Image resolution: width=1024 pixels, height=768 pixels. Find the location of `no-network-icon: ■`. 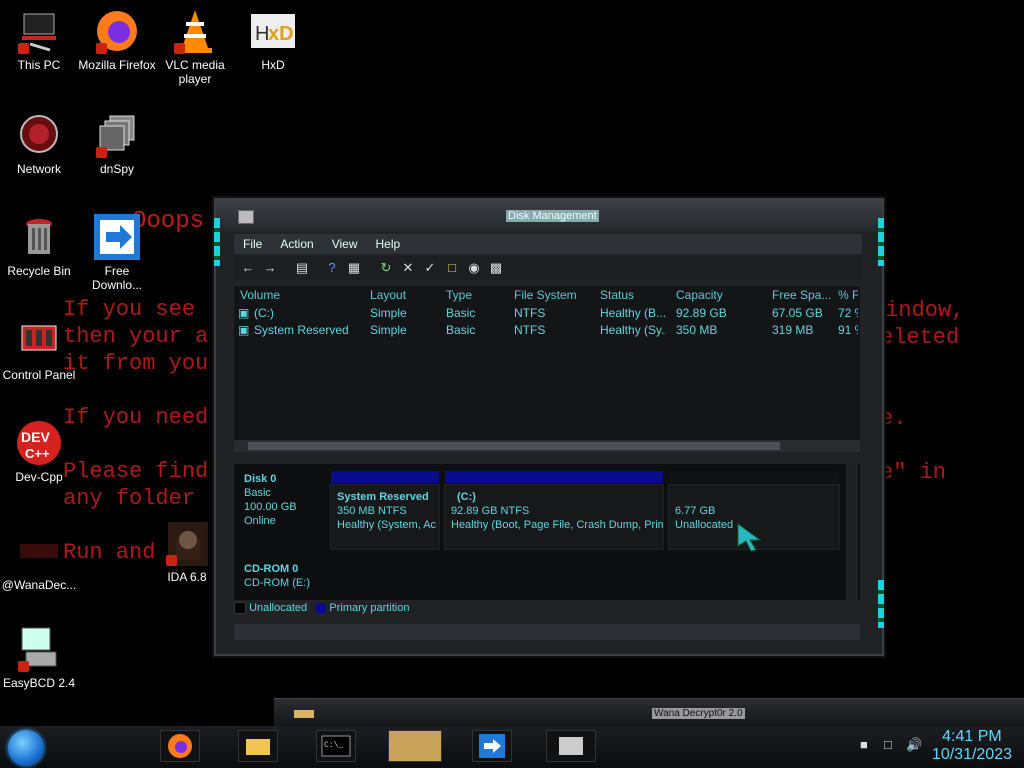

no-network-icon: ■ is located at coordinates (864, 744).